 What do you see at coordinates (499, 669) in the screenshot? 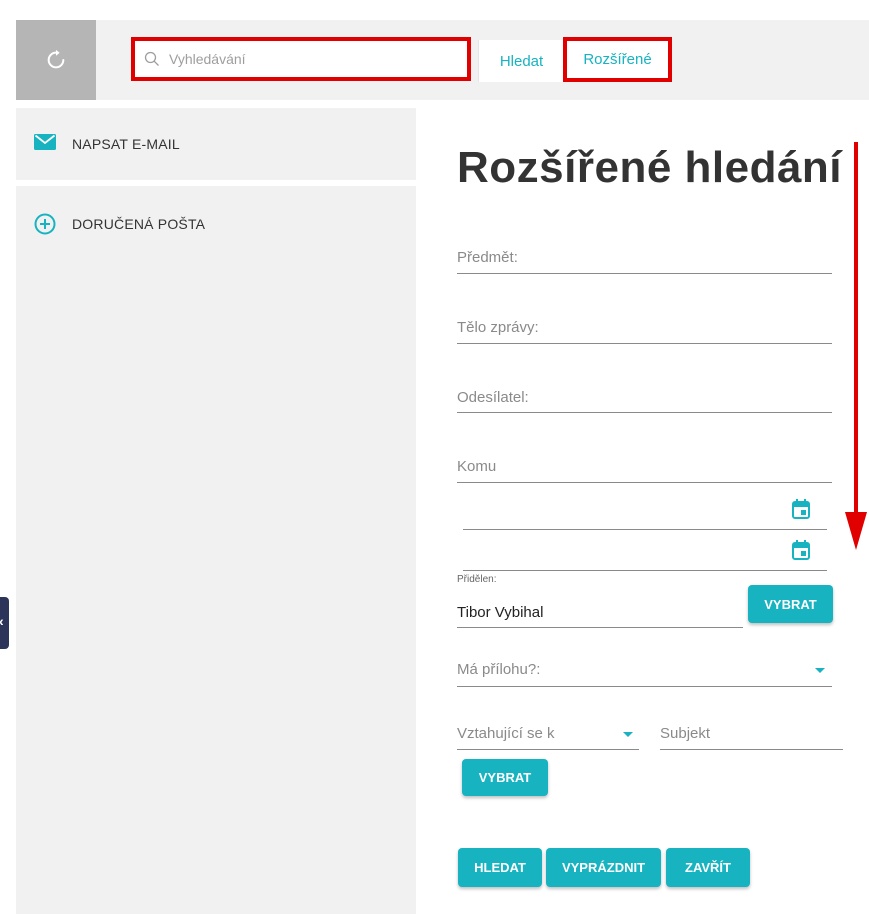
I see `has-attachment-label: Má přílohu?:` at bounding box center [499, 669].